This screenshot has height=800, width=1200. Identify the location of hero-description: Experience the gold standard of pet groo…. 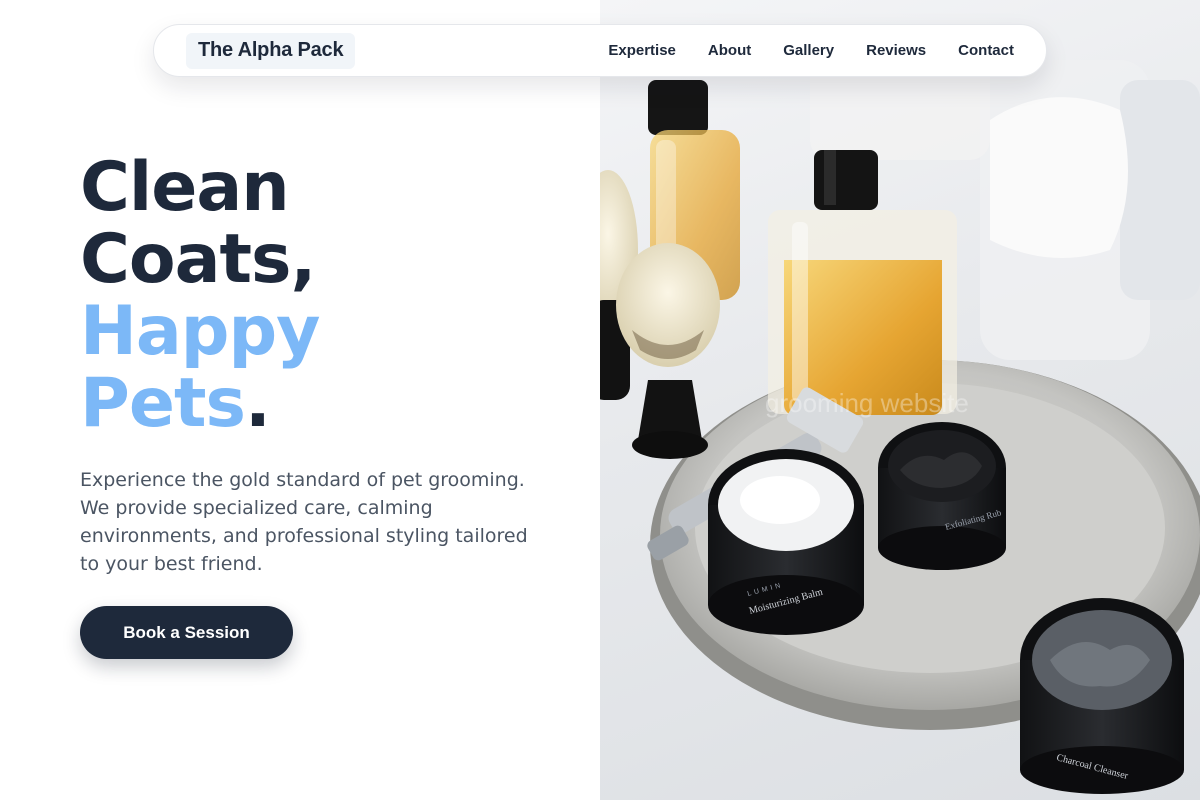
(304, 522).